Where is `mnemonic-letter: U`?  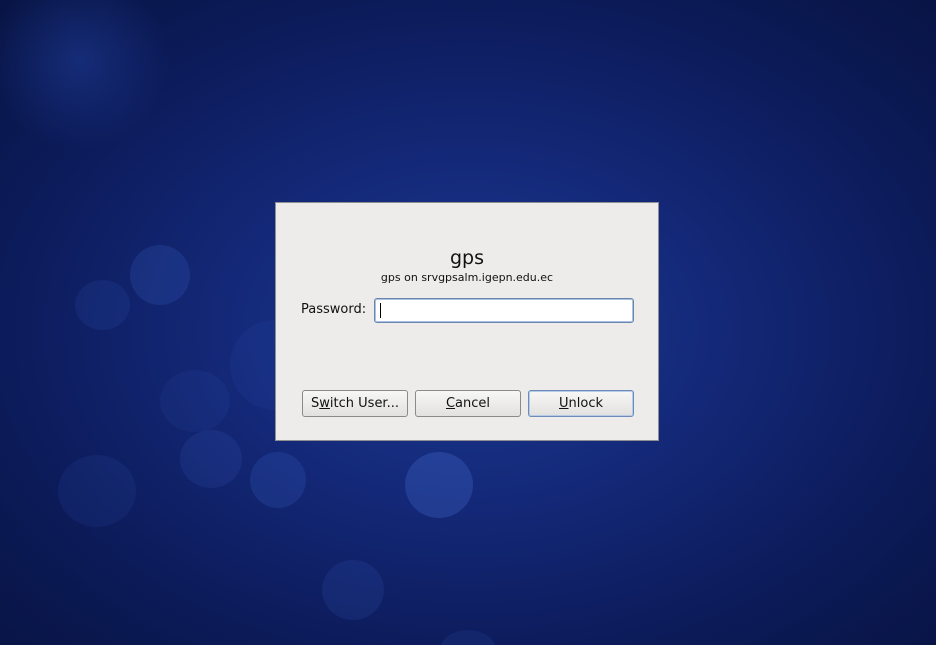 mnemonic-letter: U is located at coordinates (564, 403).